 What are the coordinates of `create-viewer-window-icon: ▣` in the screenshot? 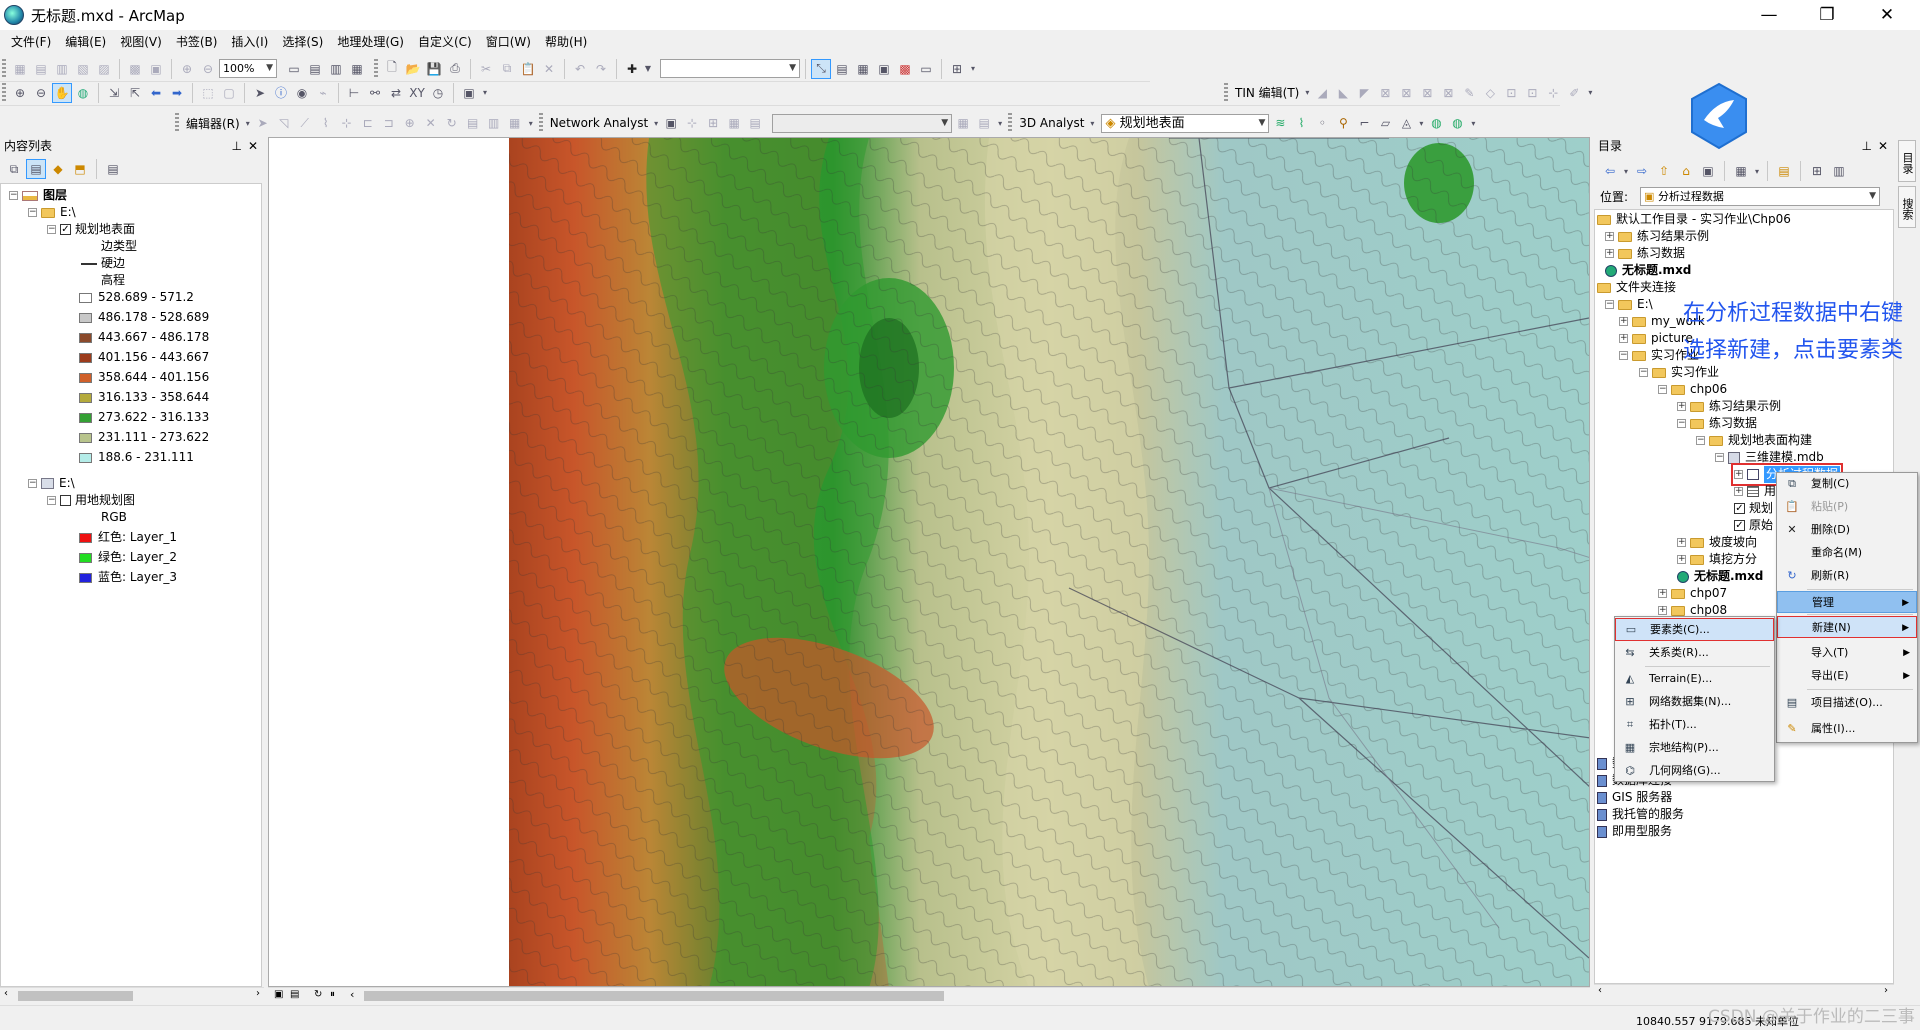 It's located at (469, 93).